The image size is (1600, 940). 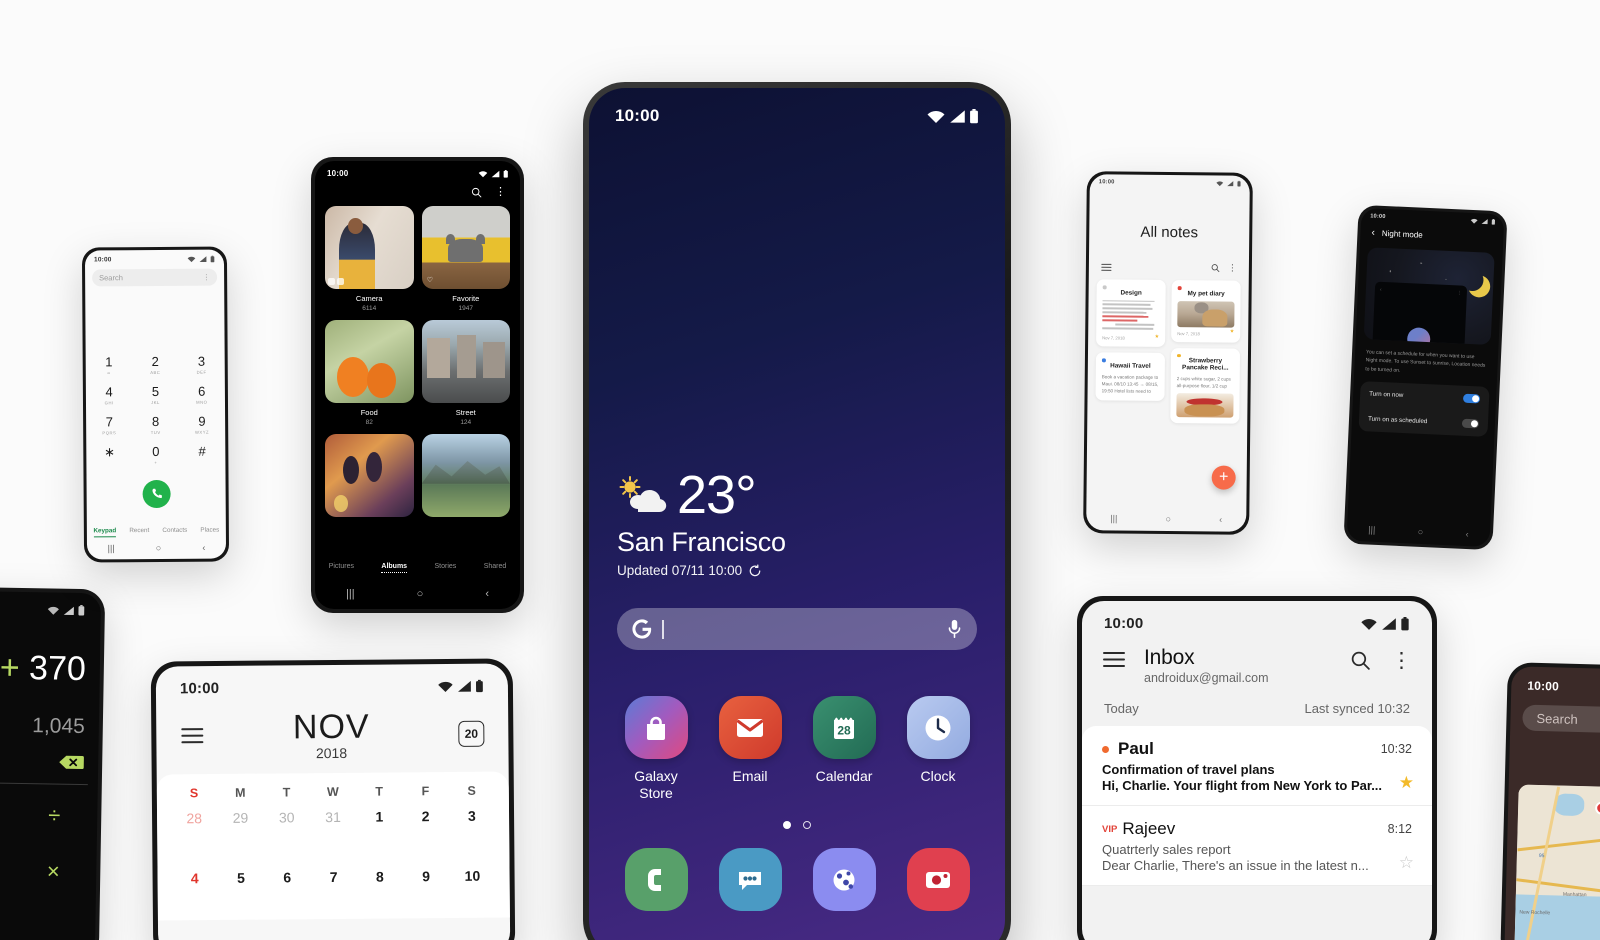 What do you see at coordinates (417, 568) in the screenshot?
I see `gallery-tabs: Pictures Albums Stories Shared` at bounding box center [417, 568].